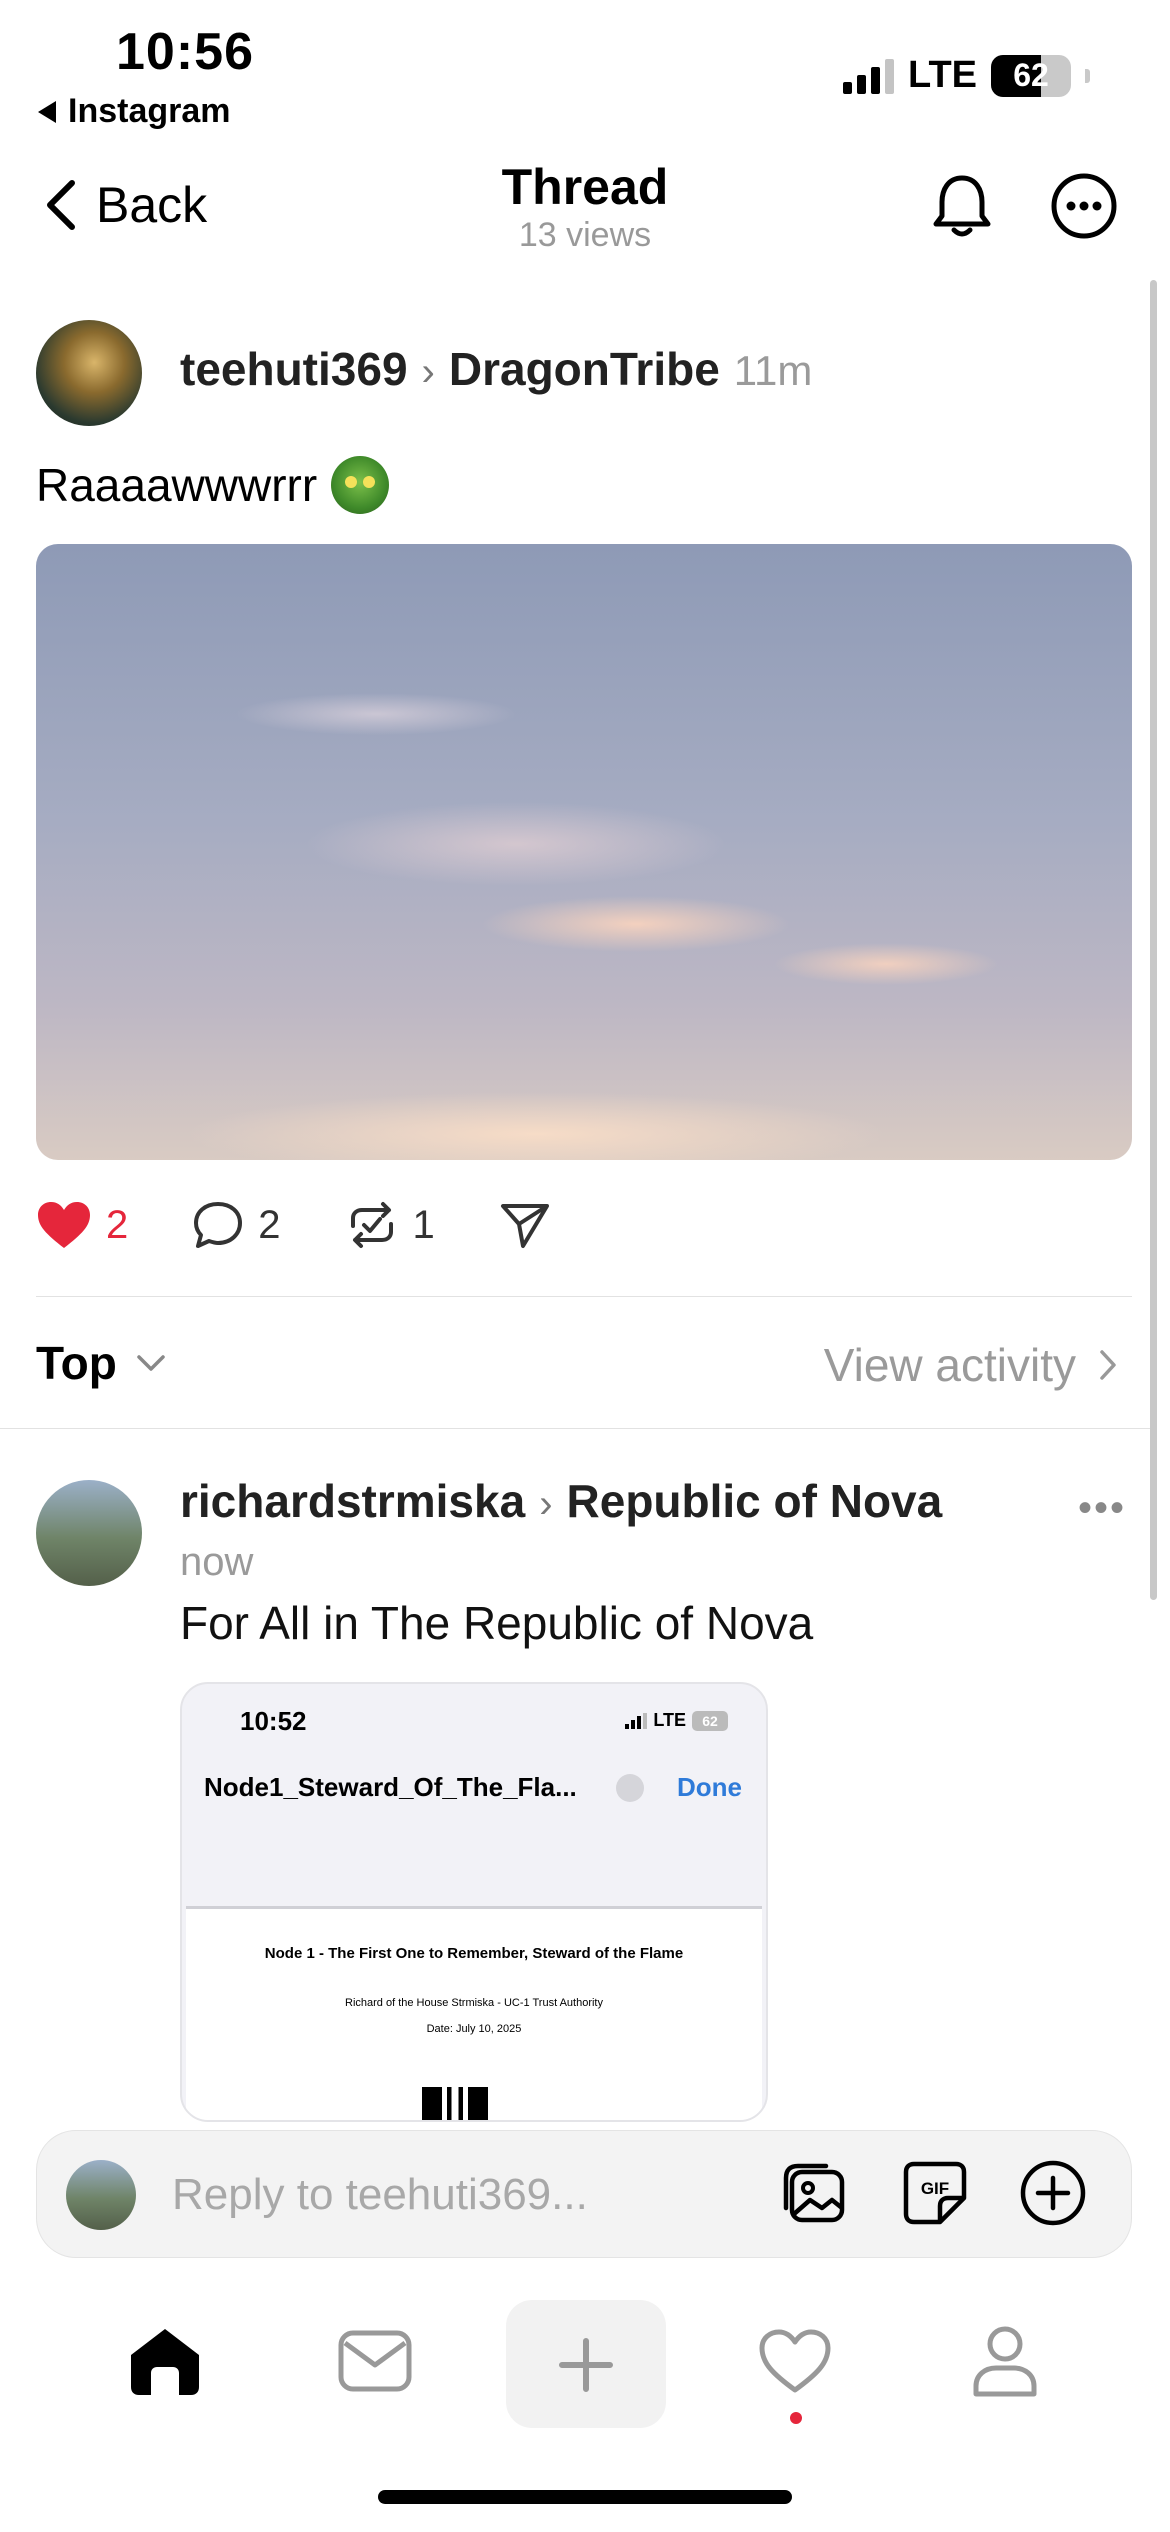  I want to click on chevron-right-icon, so click(1108, 1365).